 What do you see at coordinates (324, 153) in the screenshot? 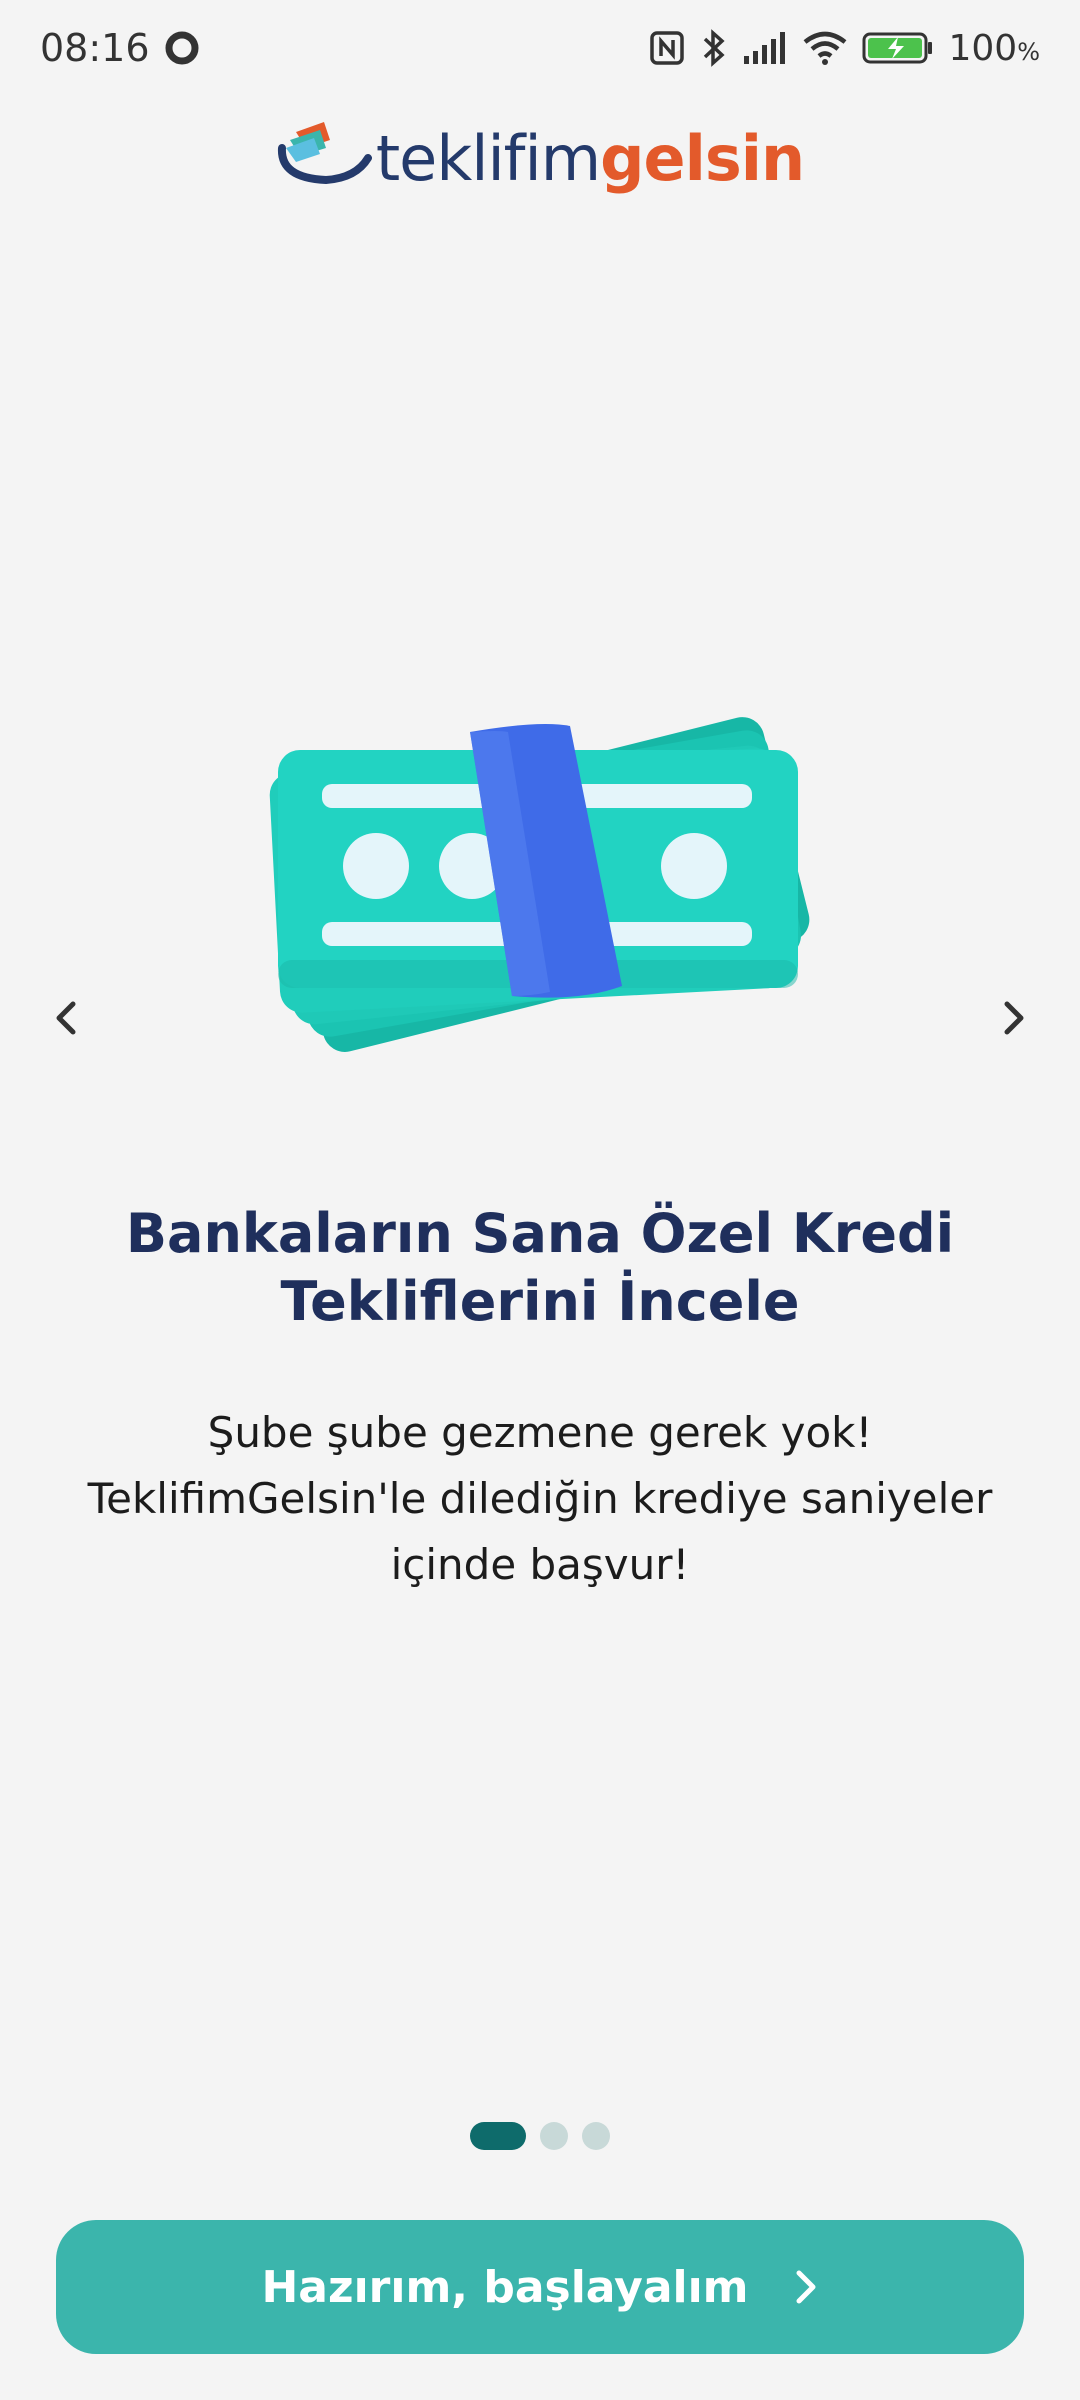
I see `logo-mark-icon` at bounding box center [324, 153].